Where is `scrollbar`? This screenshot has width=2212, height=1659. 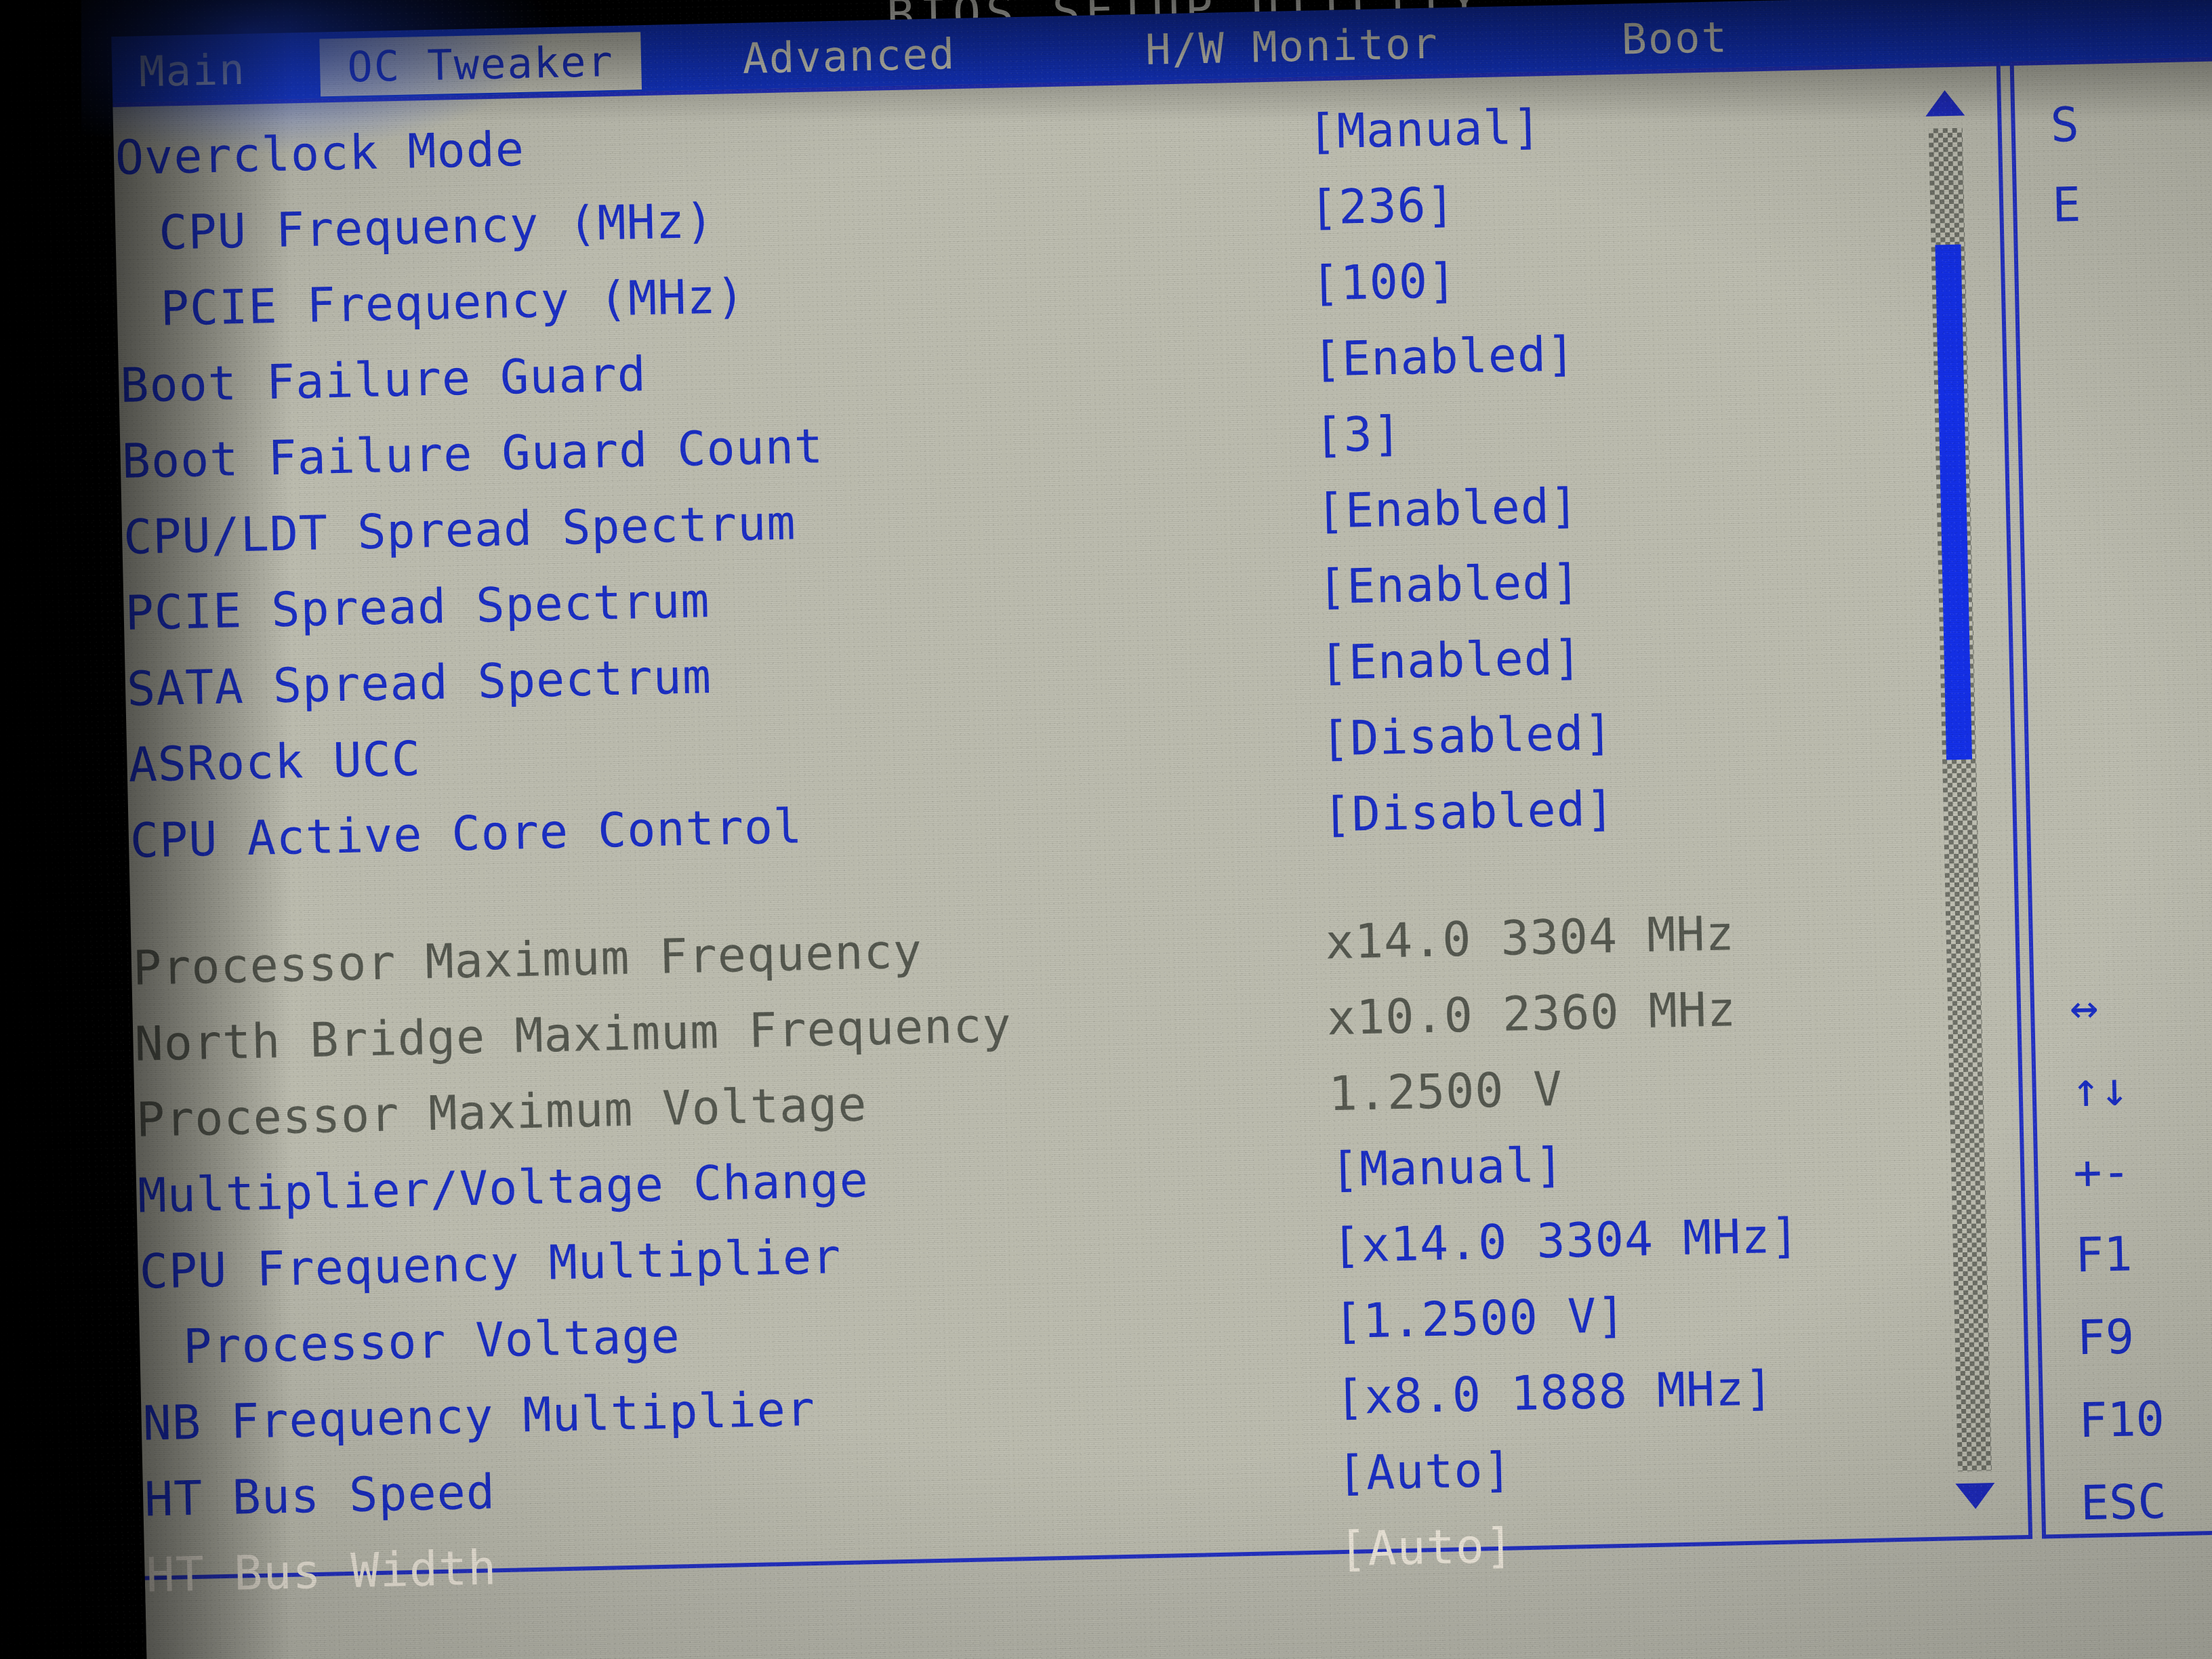
scrollbar is located at coordinates (1961, 800).